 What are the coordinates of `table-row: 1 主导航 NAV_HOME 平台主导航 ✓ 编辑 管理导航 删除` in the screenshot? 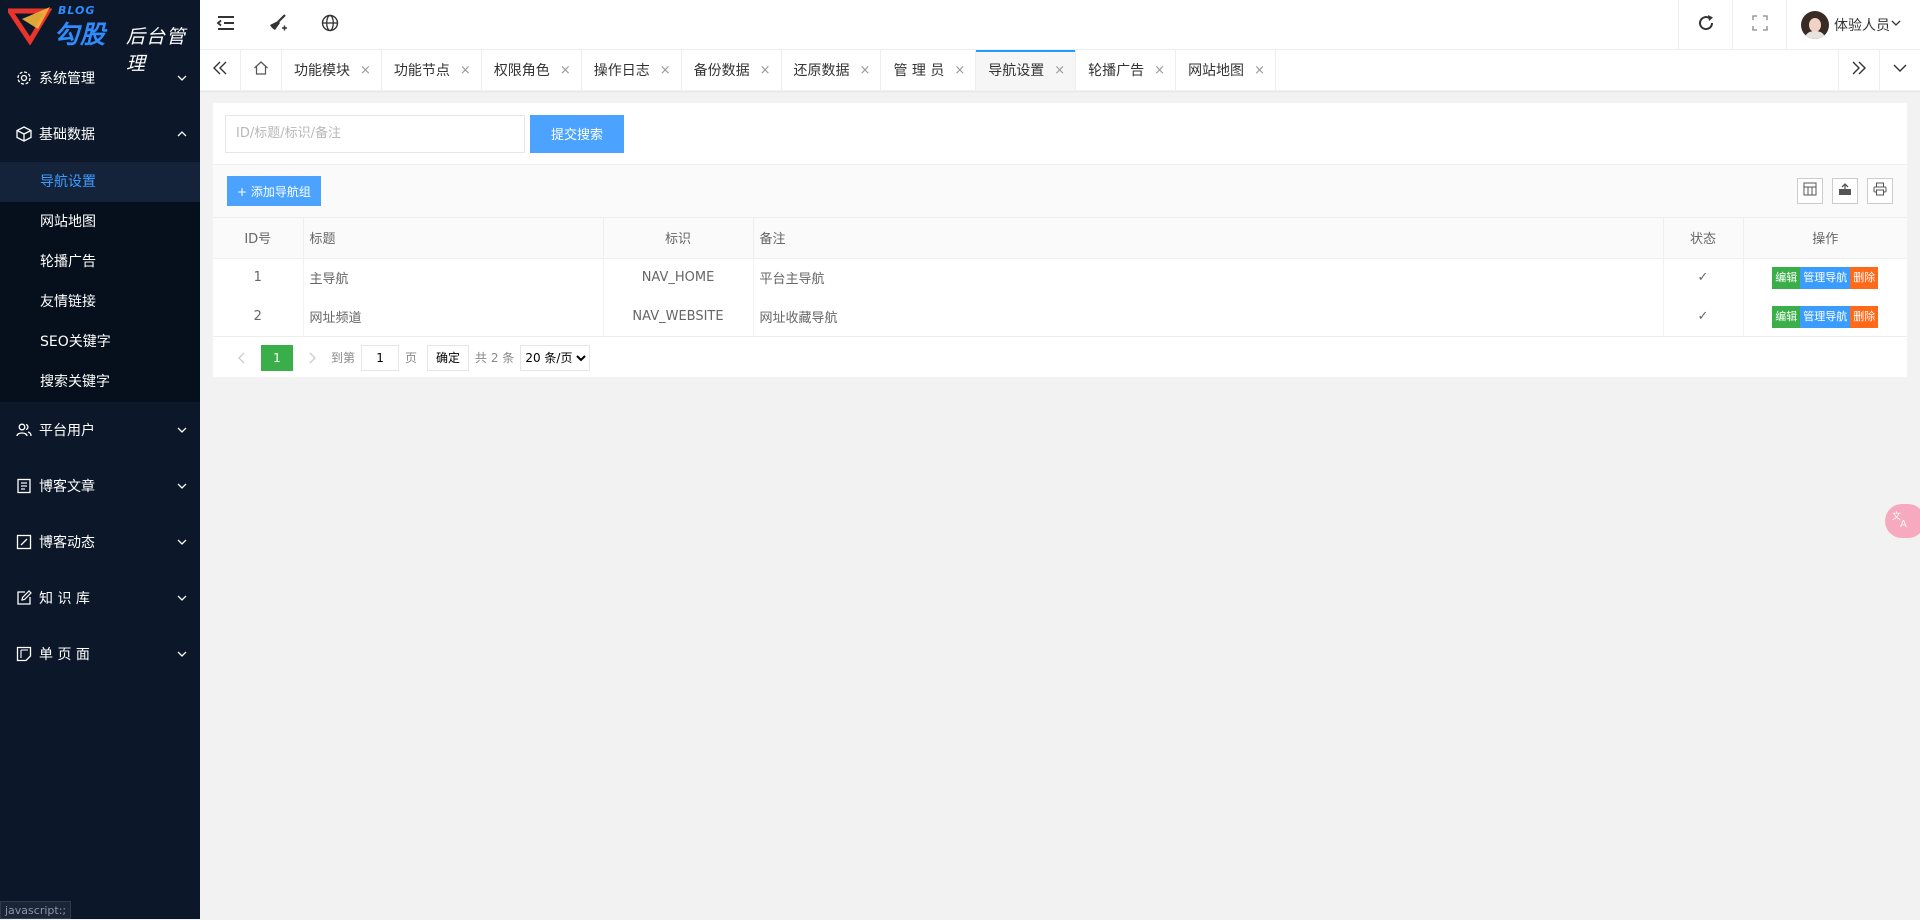 It's located at (1060, 277).